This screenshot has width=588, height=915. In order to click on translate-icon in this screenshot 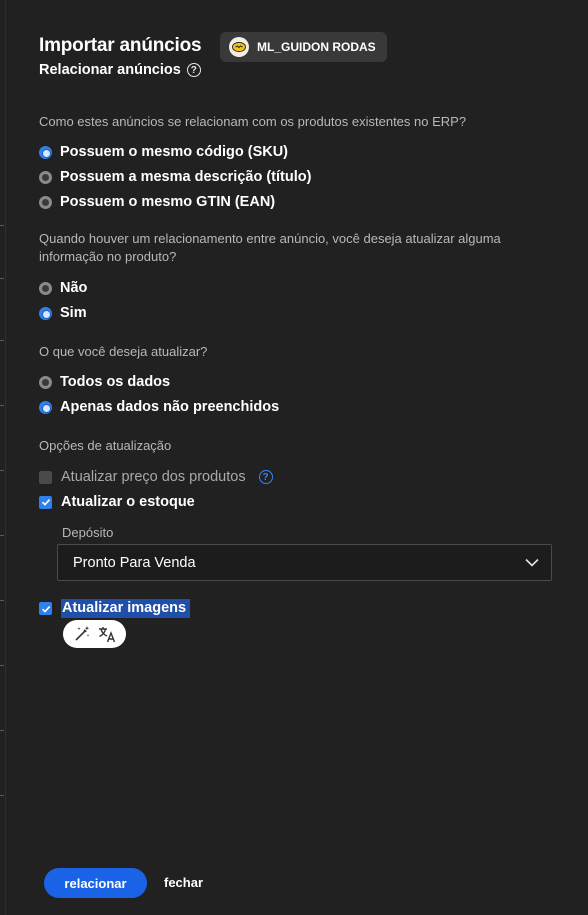, I will do `click(107, 634)`.